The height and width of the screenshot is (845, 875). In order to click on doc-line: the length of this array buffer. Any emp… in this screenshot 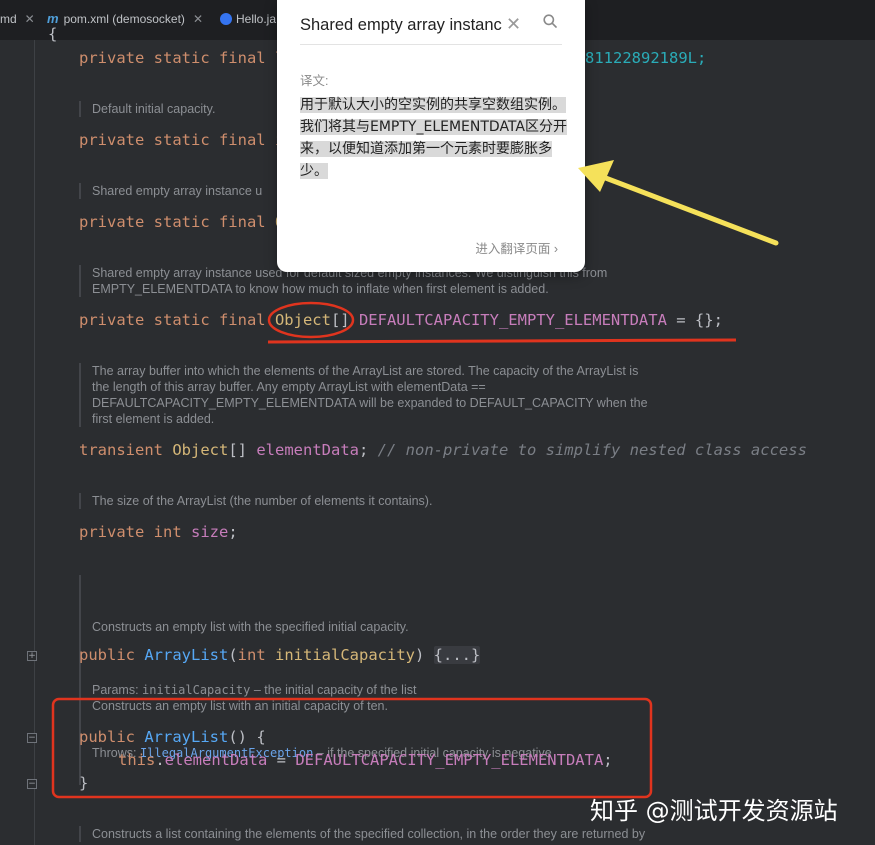, I will do `click(289, 387)`.